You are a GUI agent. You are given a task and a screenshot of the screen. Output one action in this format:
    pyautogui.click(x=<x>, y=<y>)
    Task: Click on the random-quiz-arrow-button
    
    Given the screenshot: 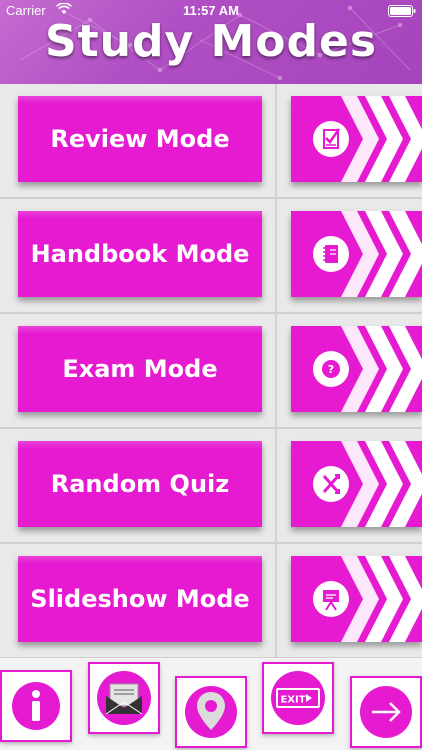 What is the action you would take?
    pyautogui.click(x=356, y=484)
    